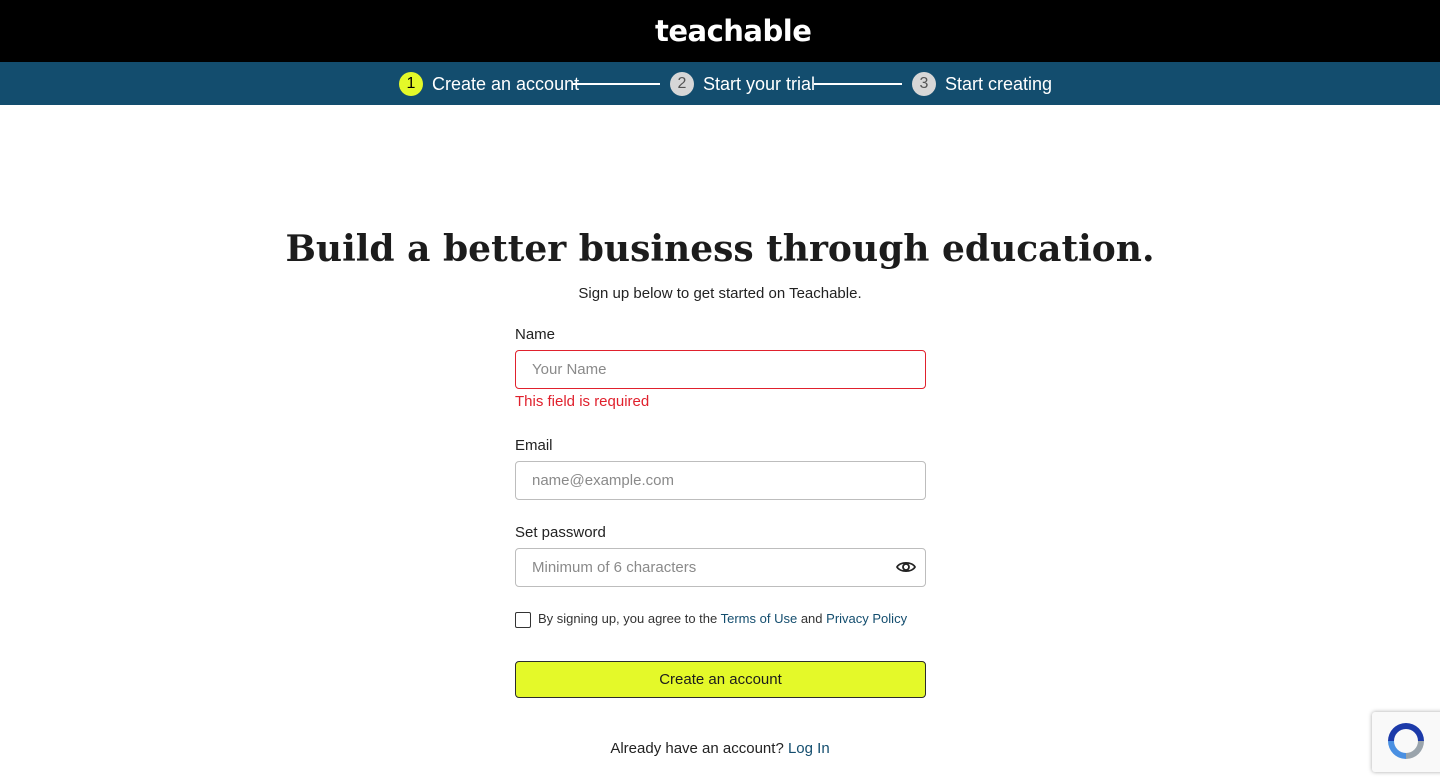  What do you see at coordinates (682, 84) in the screenshot?
I see `step-2-number: 2` at bounding box center [682, 84].